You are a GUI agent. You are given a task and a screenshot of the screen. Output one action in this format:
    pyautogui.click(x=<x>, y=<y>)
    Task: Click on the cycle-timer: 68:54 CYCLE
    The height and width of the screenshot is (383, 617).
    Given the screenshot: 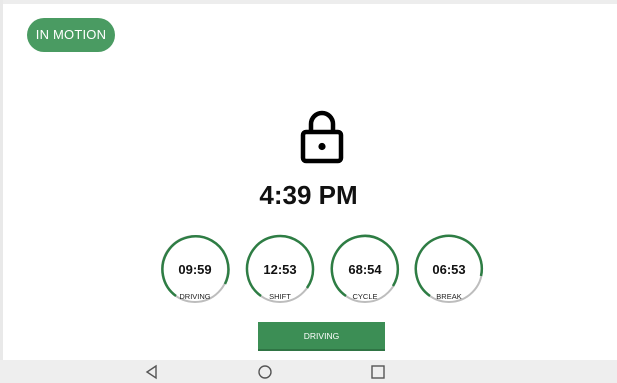 What is the action you would take?
    pyautogui.click(x=365, y=269)
    